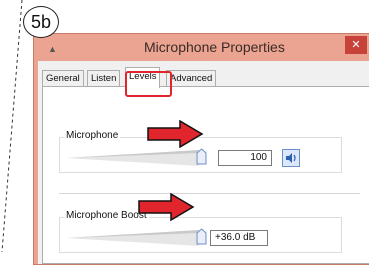 The width and height of the screenshot is (369, 265). Describe the element at coordinates (134, 158) in the screenshot. I see `microphone-slider-track` at that location.